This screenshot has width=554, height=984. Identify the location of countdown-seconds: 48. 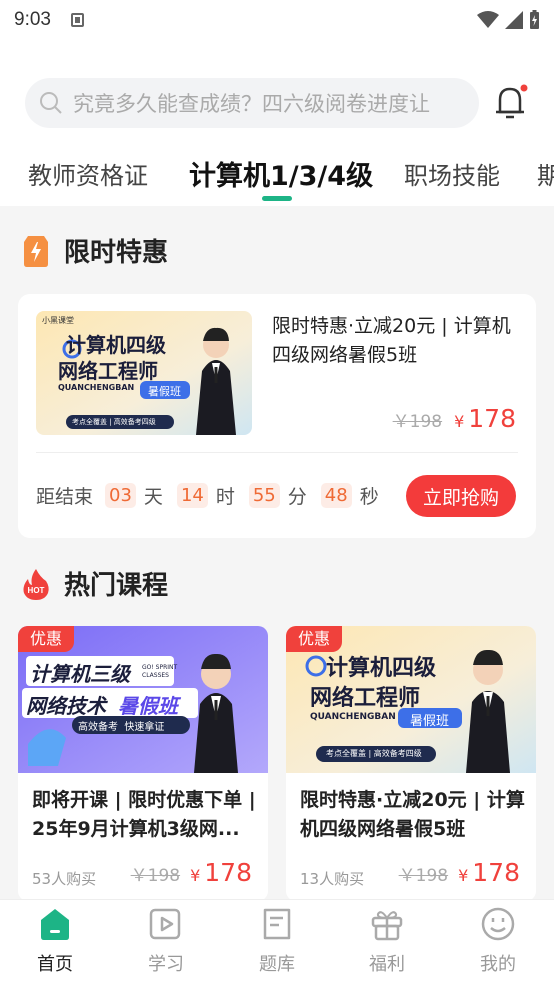
(336, 495).